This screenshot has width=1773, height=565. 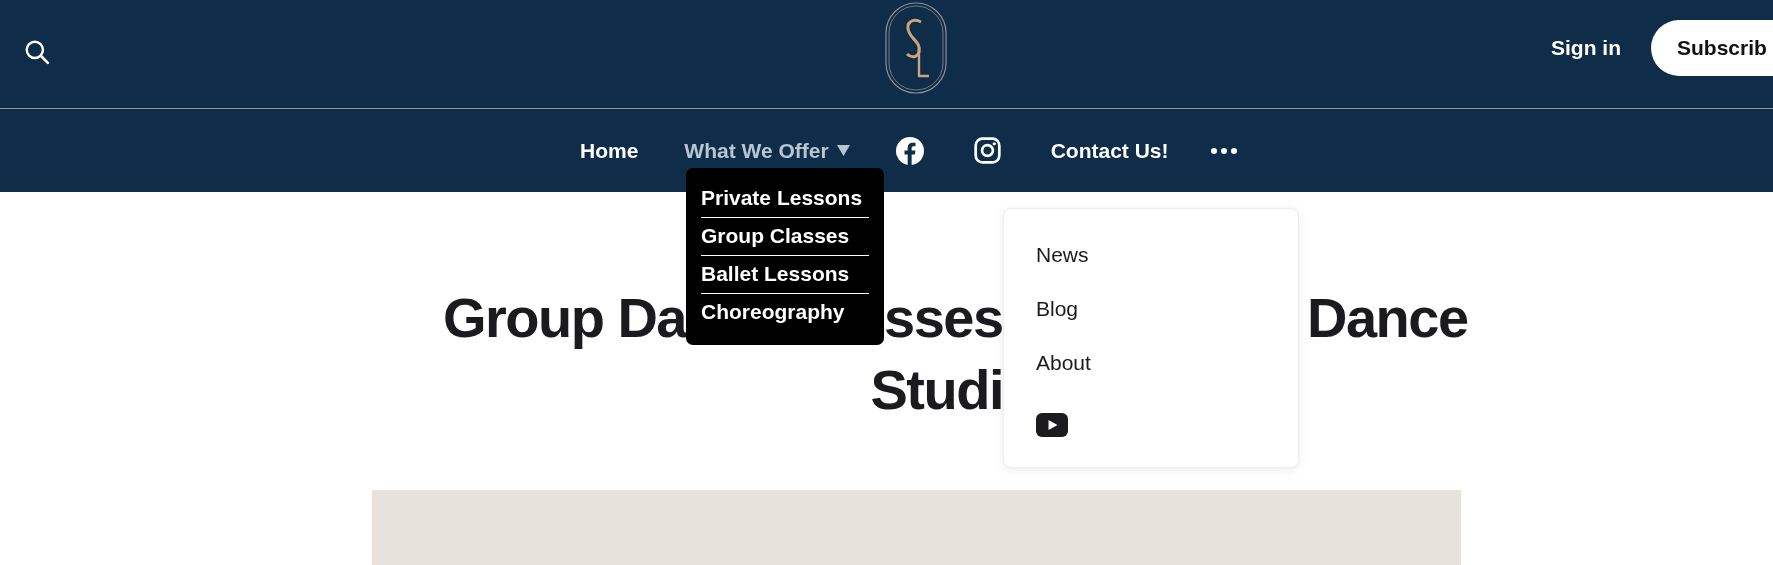 What do you see at coordinates (785, 199) in the screenshot?
I see `dropdown-item: Private Lessons` at bounding box center [785, 199].